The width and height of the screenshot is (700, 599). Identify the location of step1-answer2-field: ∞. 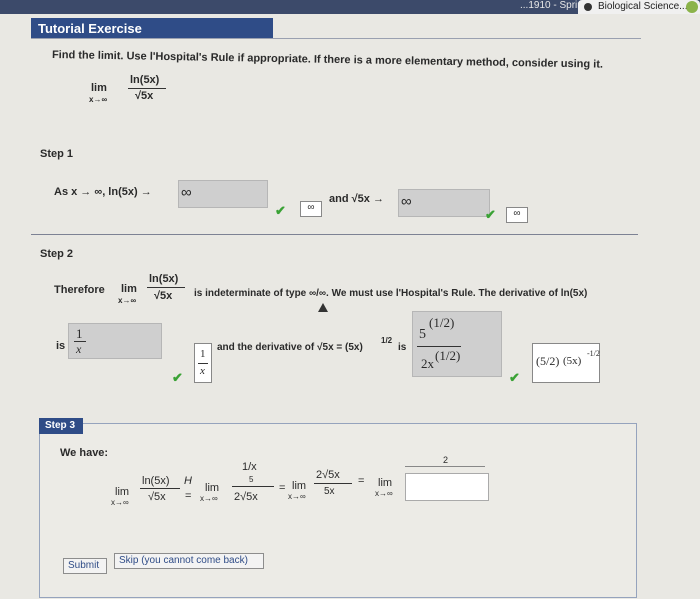
(444, 203).